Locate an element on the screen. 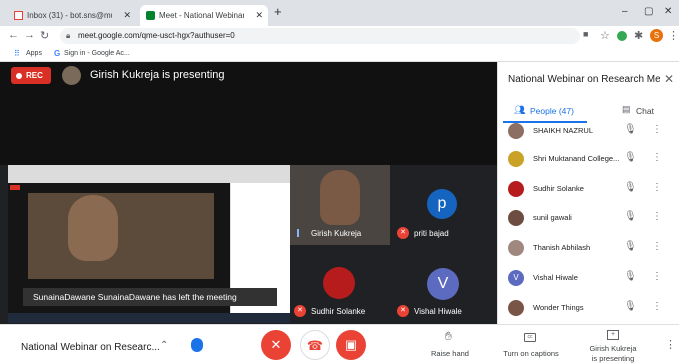 This screenshot has height=364, width=679. participant-name: SHAIKH NAZRUL is located at coordinates (563, 130).